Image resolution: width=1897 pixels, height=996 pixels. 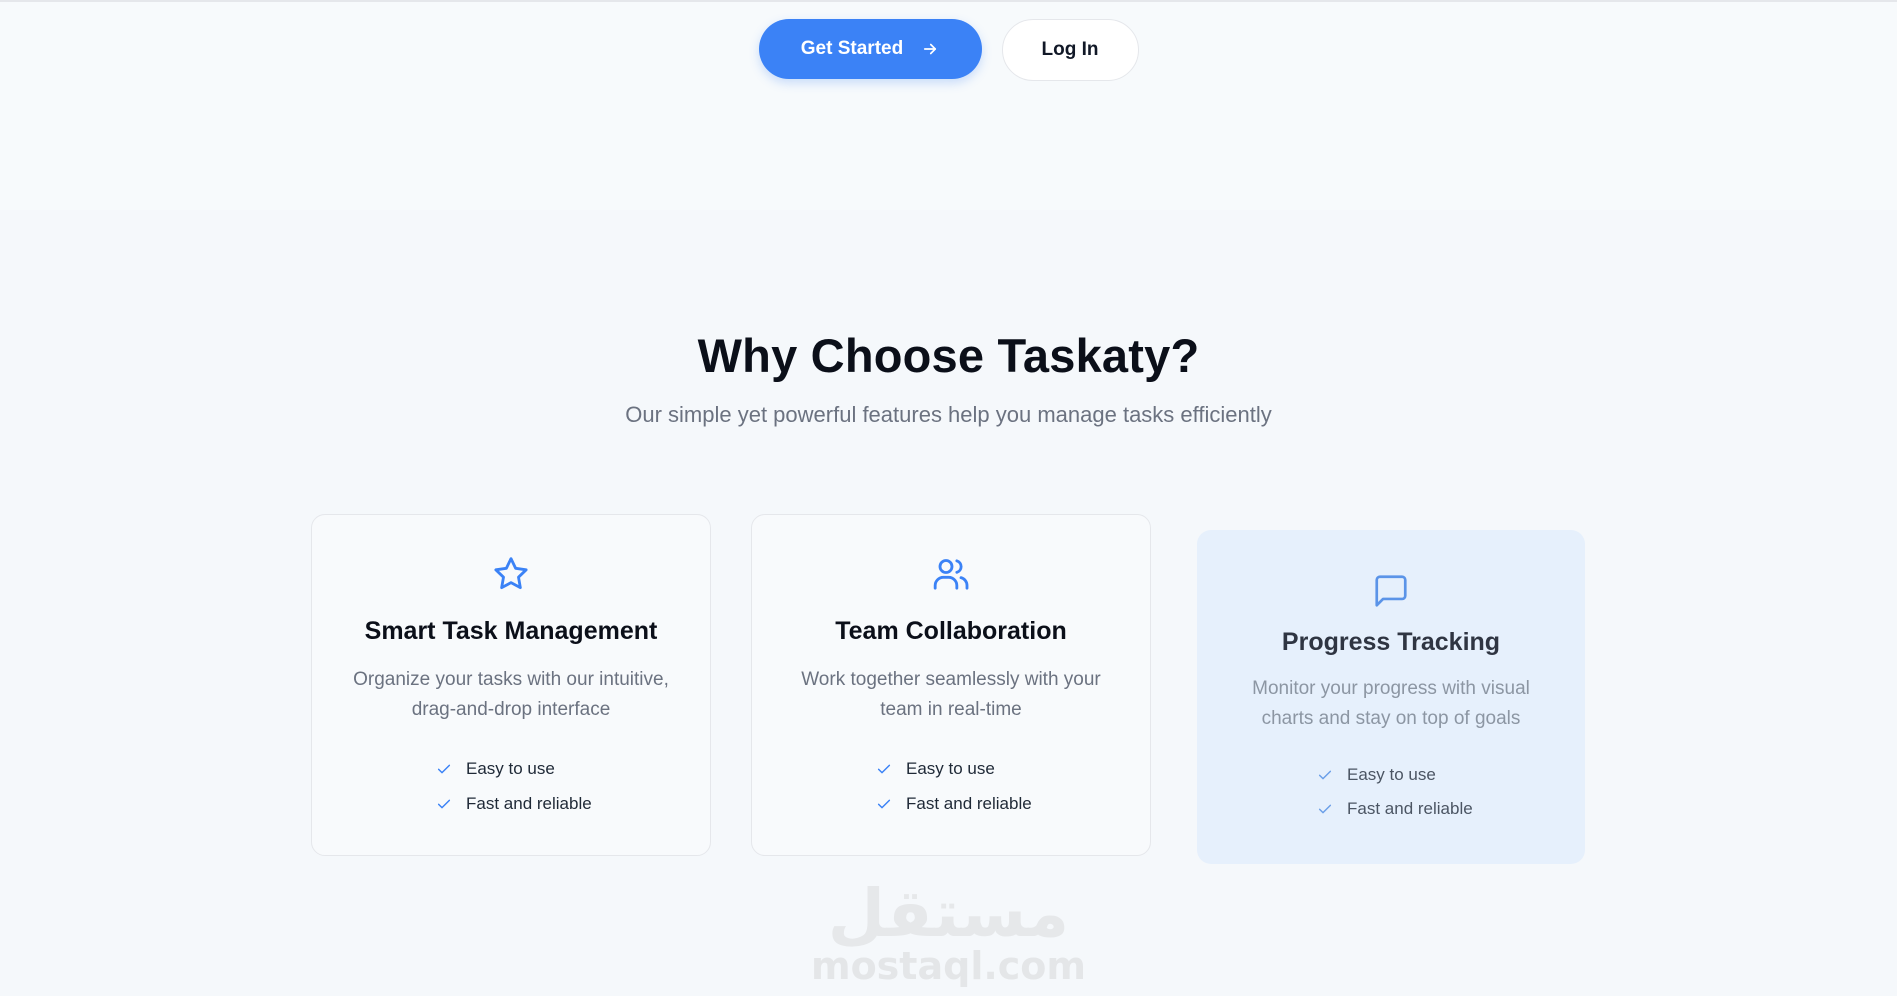 I want to click on hero-actions: Get Started Log In, so click(x=948, y=50).